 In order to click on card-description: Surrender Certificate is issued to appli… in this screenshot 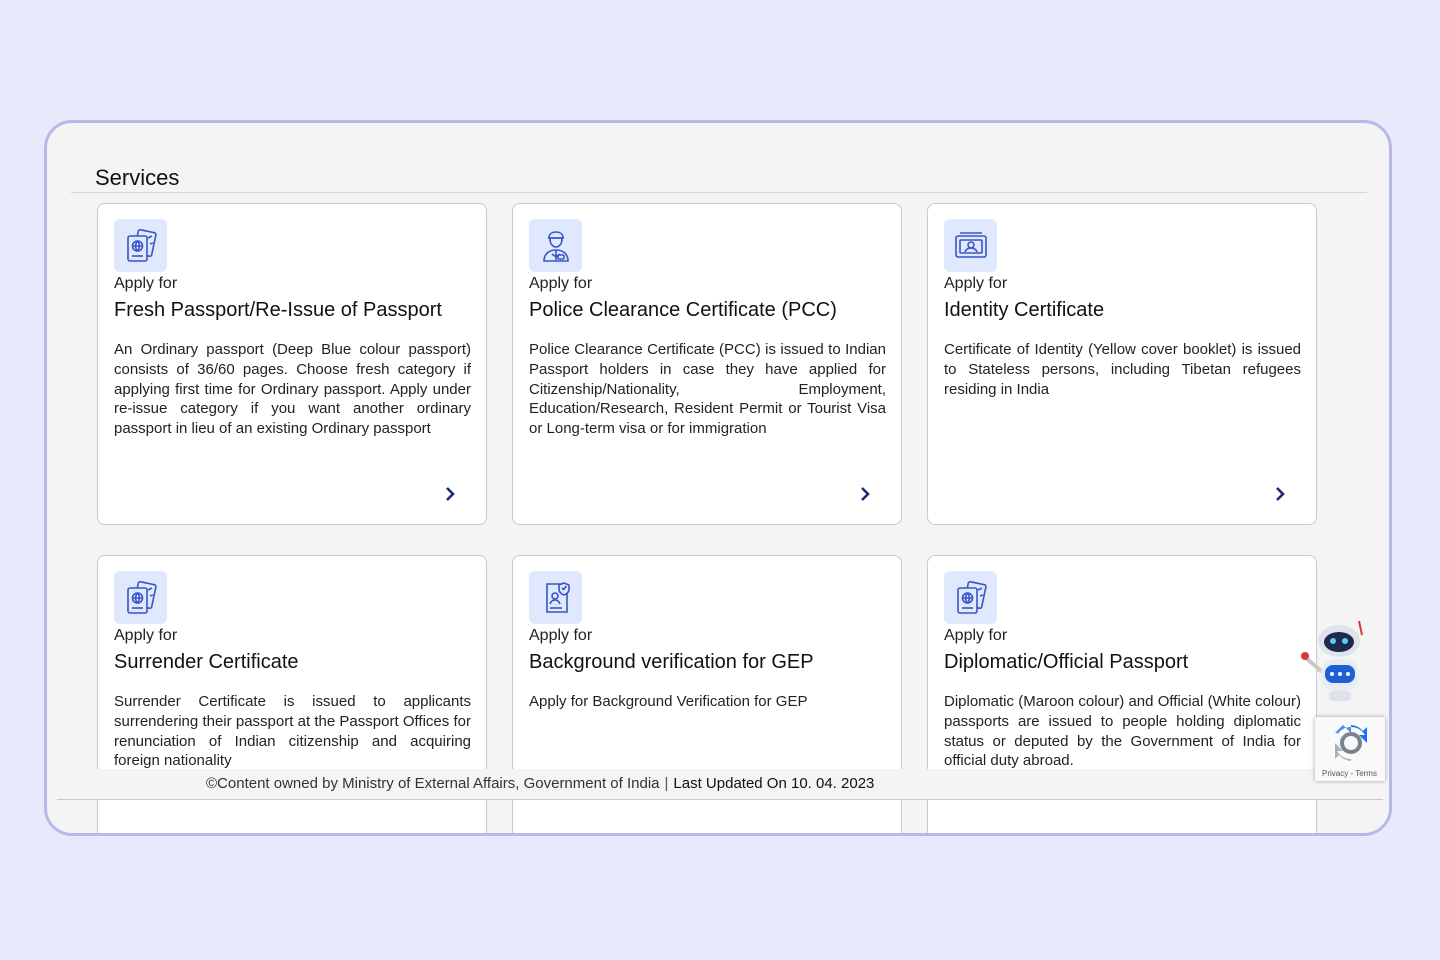, I will do `click(292, 731)`.